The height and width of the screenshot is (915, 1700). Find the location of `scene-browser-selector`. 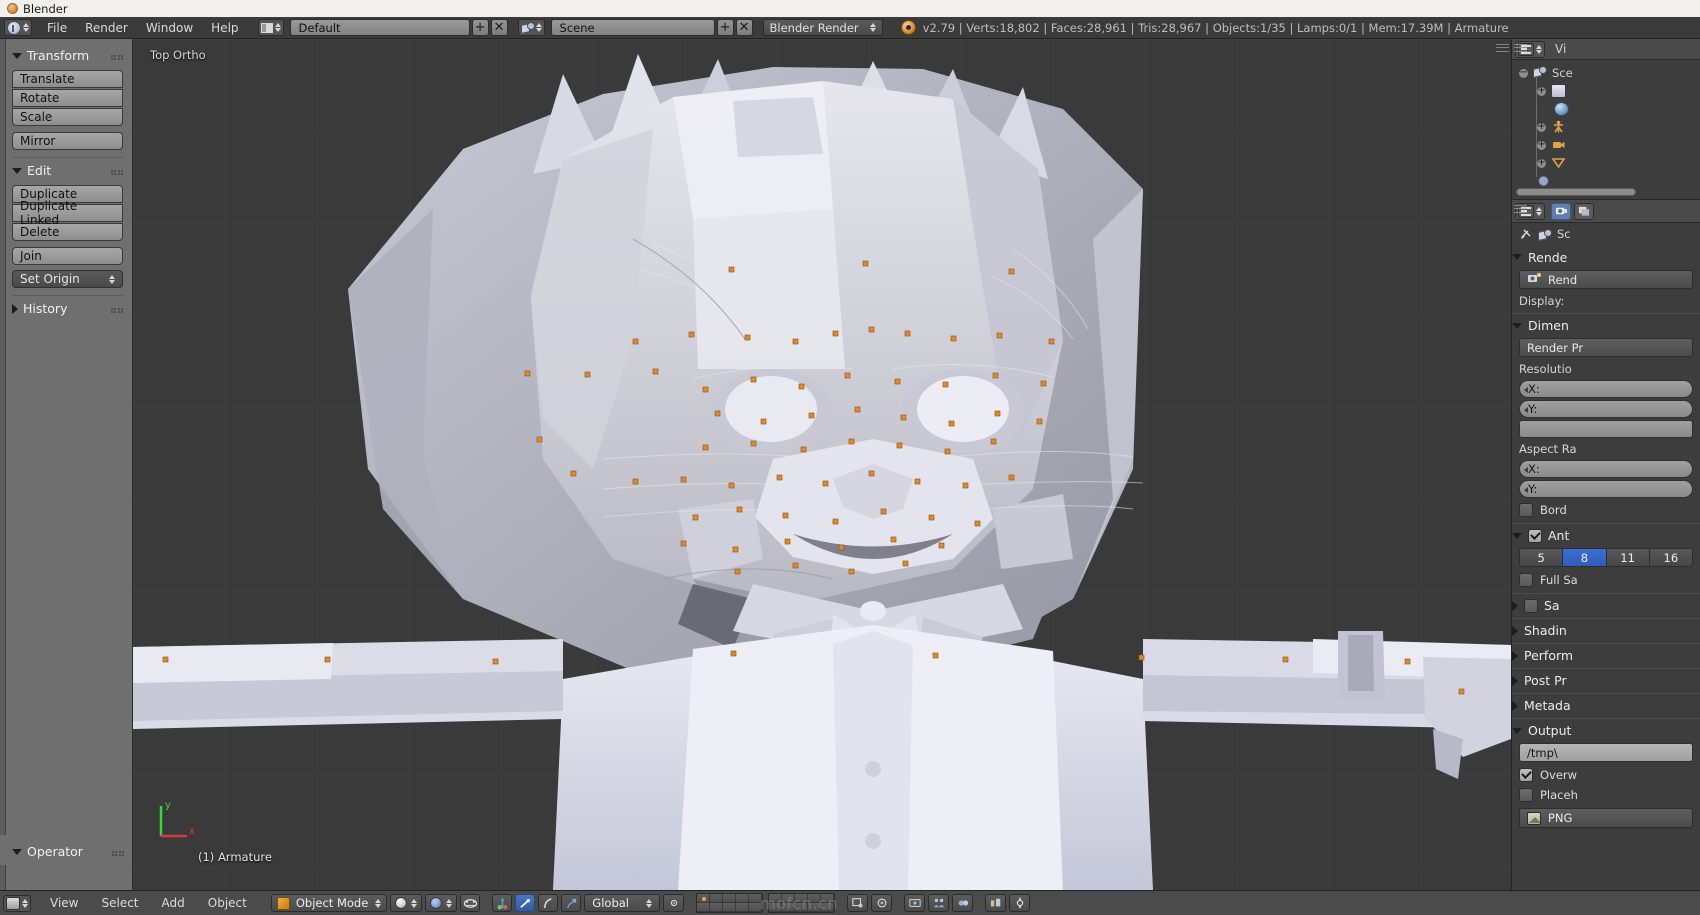

scene-browser-selector is located at coordinates (531, 27).